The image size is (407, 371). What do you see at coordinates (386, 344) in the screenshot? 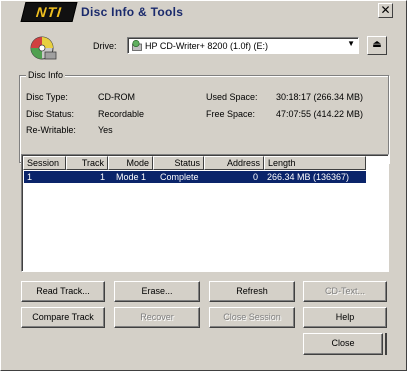
I see `close-button-shadow` at bounding box center [386, 344].